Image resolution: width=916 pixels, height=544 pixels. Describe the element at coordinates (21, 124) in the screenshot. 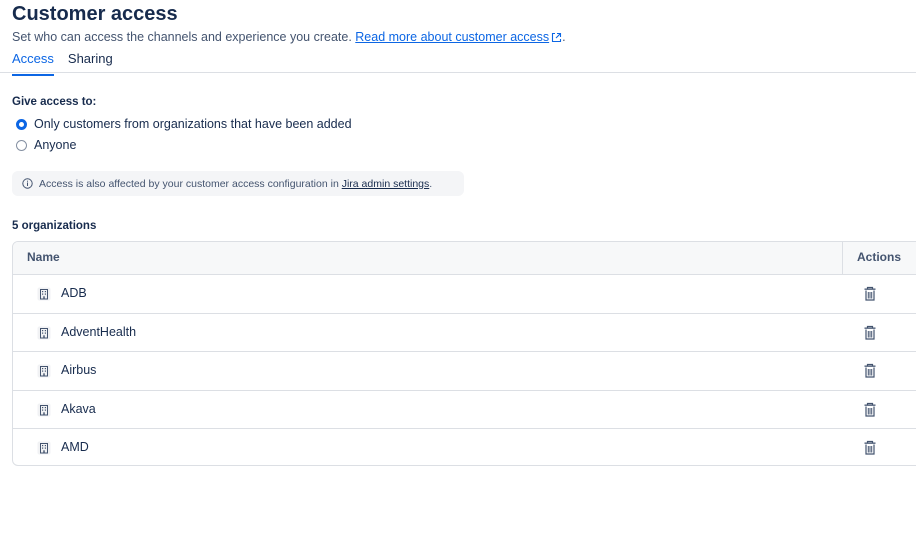

I see `radio-button-selected` at that location.